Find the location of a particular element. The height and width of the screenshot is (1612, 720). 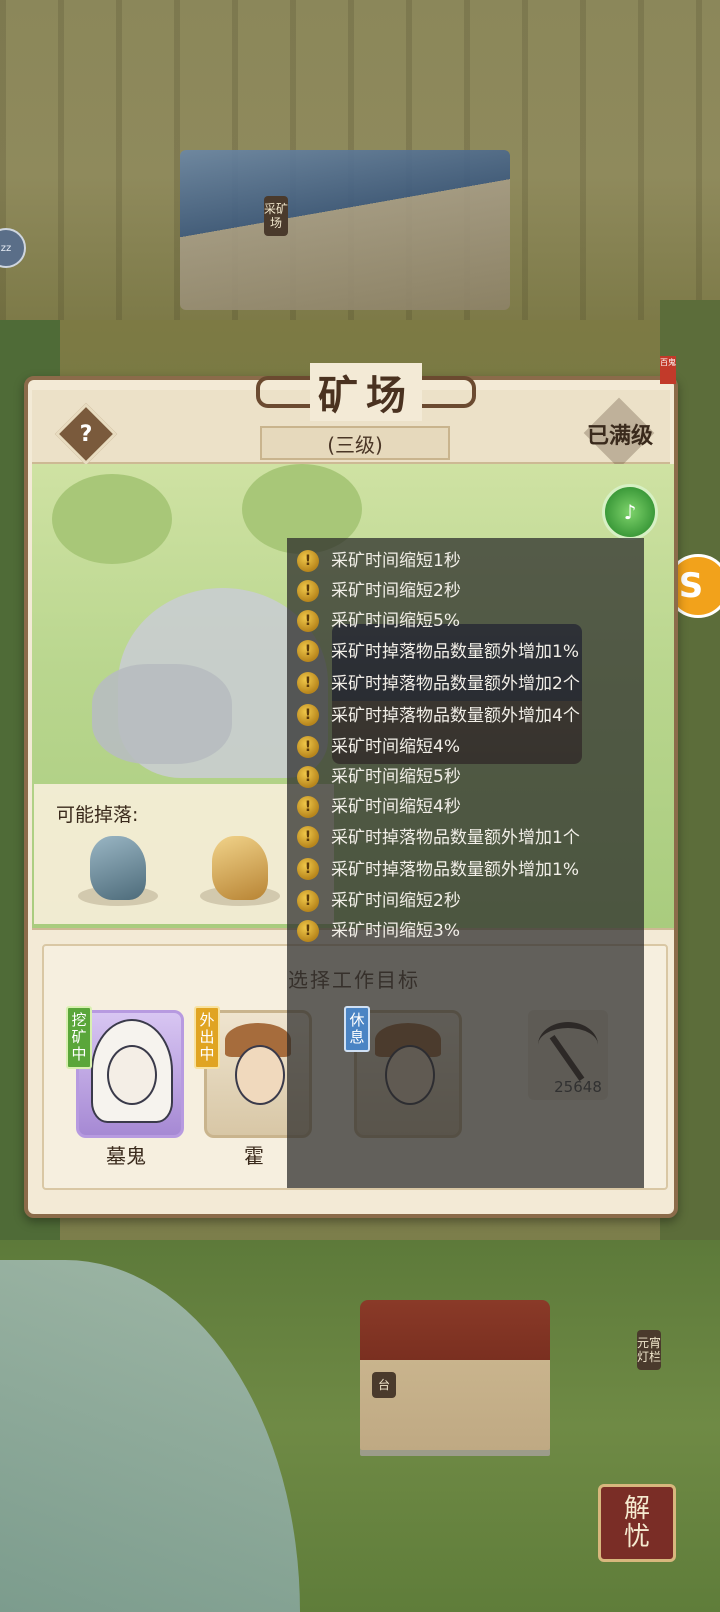

worker-card: 挖矿中 墓鬼 is located at coordinates (126, 1091).